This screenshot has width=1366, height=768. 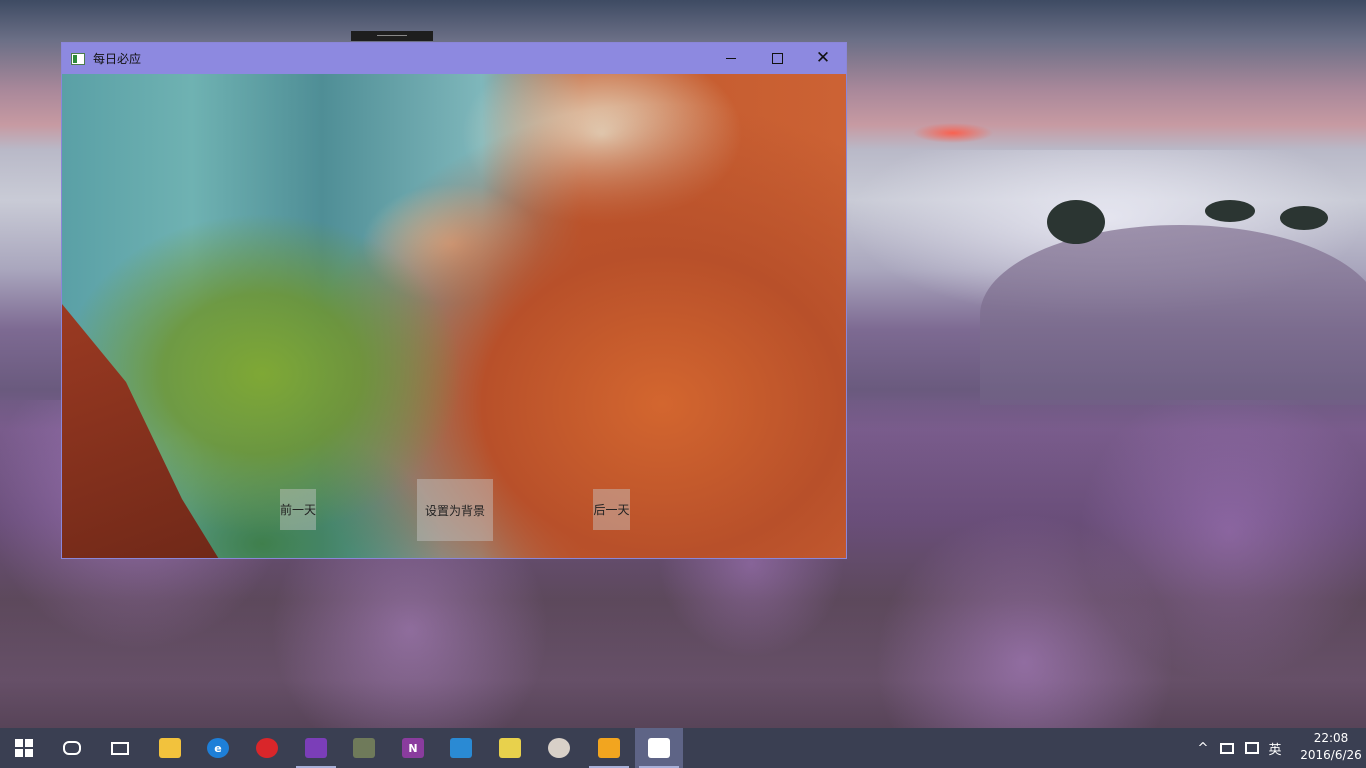 What do you see at coordinates (1173, 315) in the screenshot?
I see `wallpaper-hill` at bounding box center [1173, 315].